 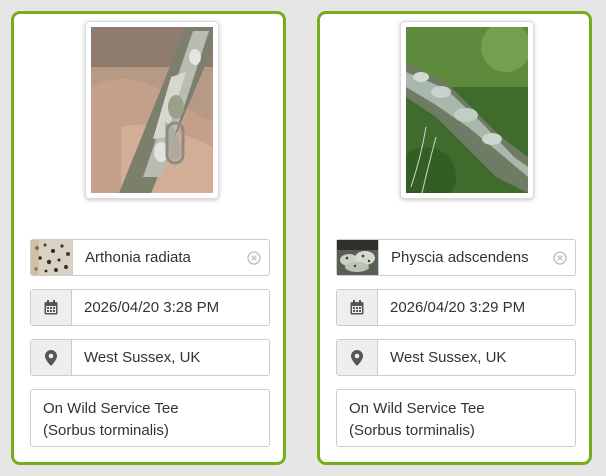 I want to click on species-name: Physcia adscendens, so click(x=460, y=257).